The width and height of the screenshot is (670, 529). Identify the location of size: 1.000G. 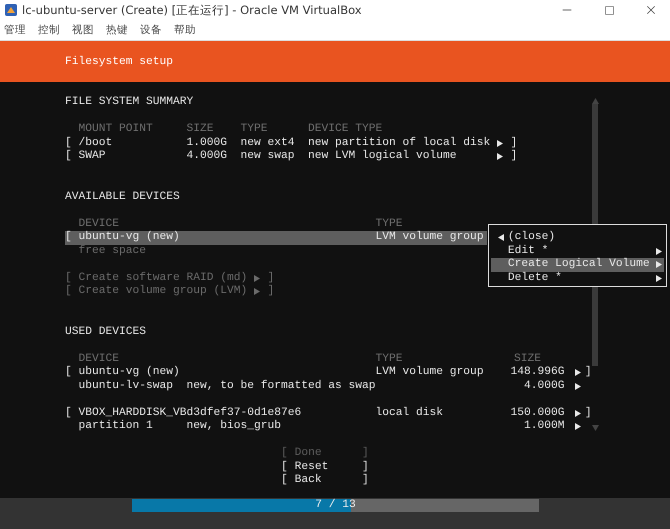
(207, 143).